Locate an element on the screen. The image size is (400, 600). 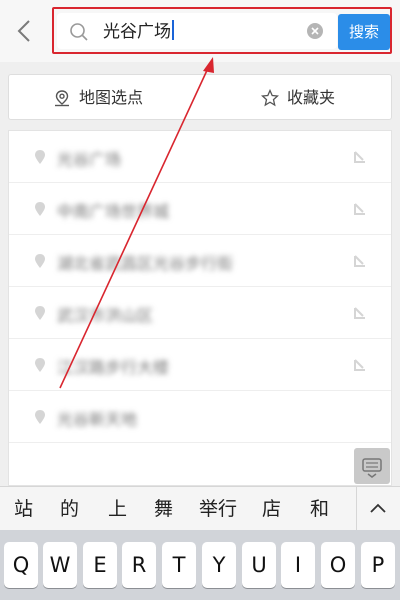
expand-candidates-button is located at coordinates (378, 509).